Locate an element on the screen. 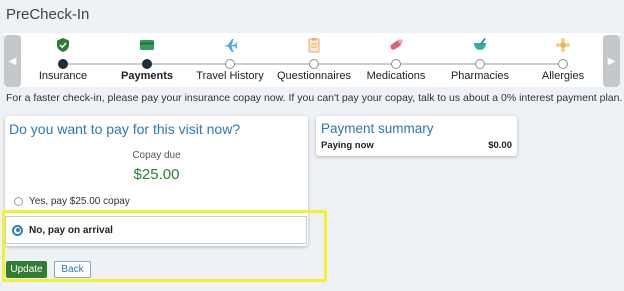  option-pay-on-arrival-label: No, pay on arrival is located at coordinates (71, 230).